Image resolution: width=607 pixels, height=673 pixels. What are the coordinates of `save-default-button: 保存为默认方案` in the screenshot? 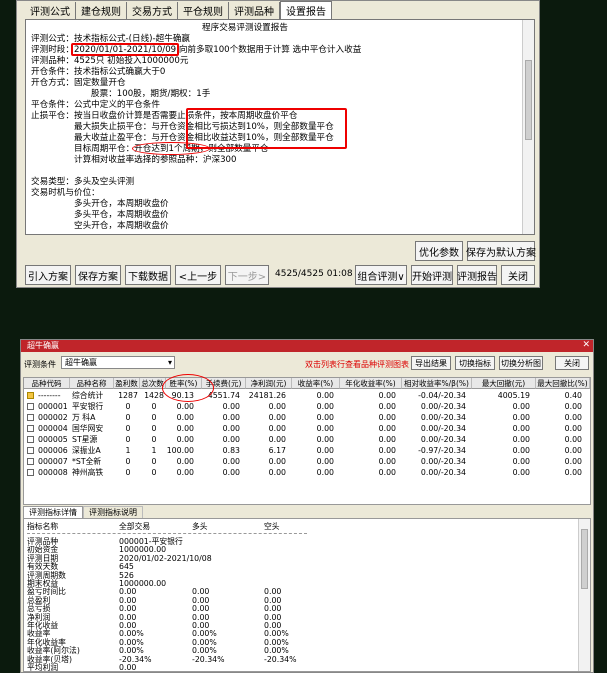 It's located at (501, 251).